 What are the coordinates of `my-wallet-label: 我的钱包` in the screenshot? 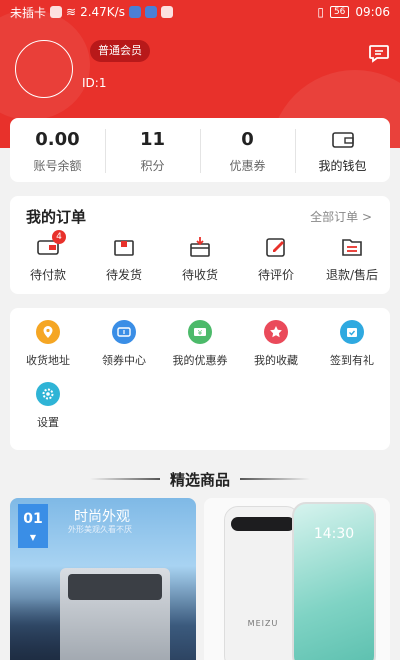 It's located at (342, 165).